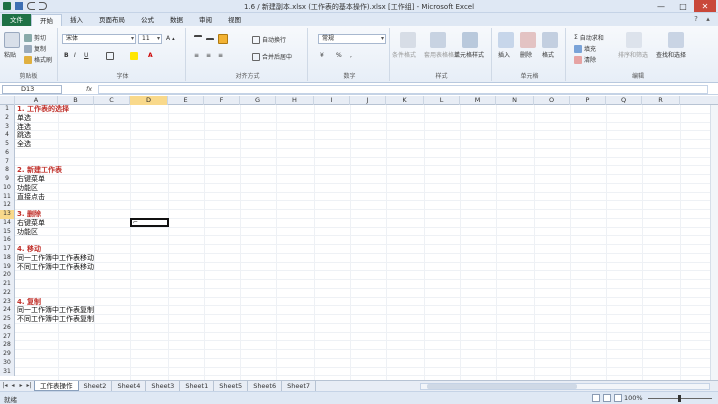  I want to click on column-header-k: K, so click(405, 100).